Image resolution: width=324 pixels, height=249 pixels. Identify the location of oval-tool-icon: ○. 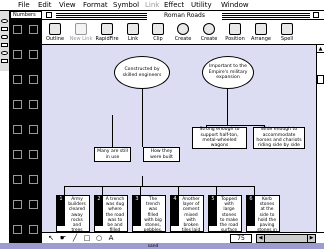
(99, 238).